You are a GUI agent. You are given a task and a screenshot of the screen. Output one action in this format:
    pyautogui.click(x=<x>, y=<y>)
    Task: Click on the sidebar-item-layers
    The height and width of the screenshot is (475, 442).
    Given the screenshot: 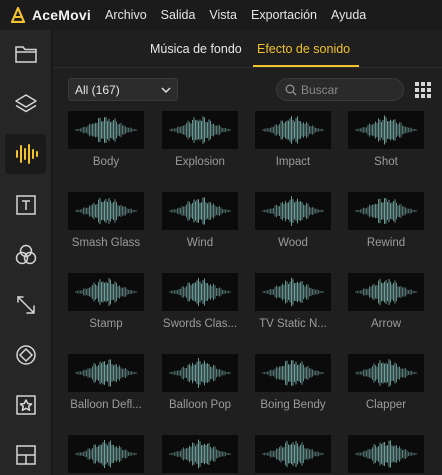 What is the action you would take?
    pyautogui.click(x=25, y=104)
    